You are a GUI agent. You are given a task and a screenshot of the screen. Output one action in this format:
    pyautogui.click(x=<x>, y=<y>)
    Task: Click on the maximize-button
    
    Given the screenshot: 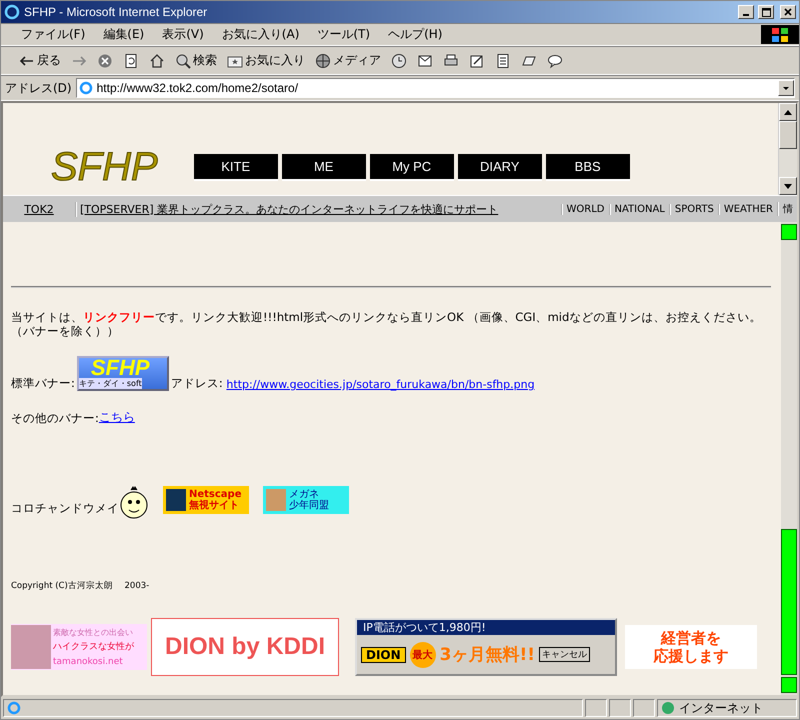 What is the action you would take?
    pyautogui.click(x=766, y=12)
    